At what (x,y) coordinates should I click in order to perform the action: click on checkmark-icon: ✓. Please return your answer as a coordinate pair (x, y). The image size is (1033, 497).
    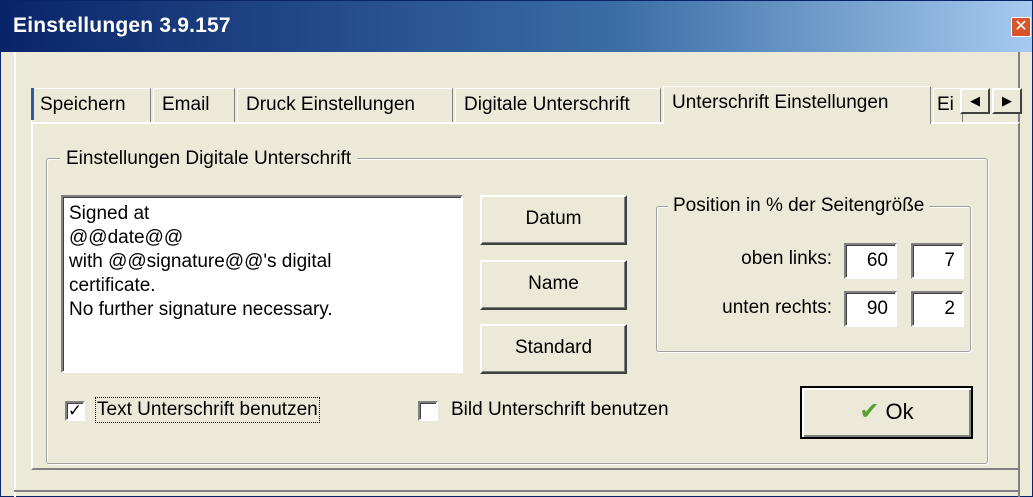
    Looking at the image, I should click on (75, 410).